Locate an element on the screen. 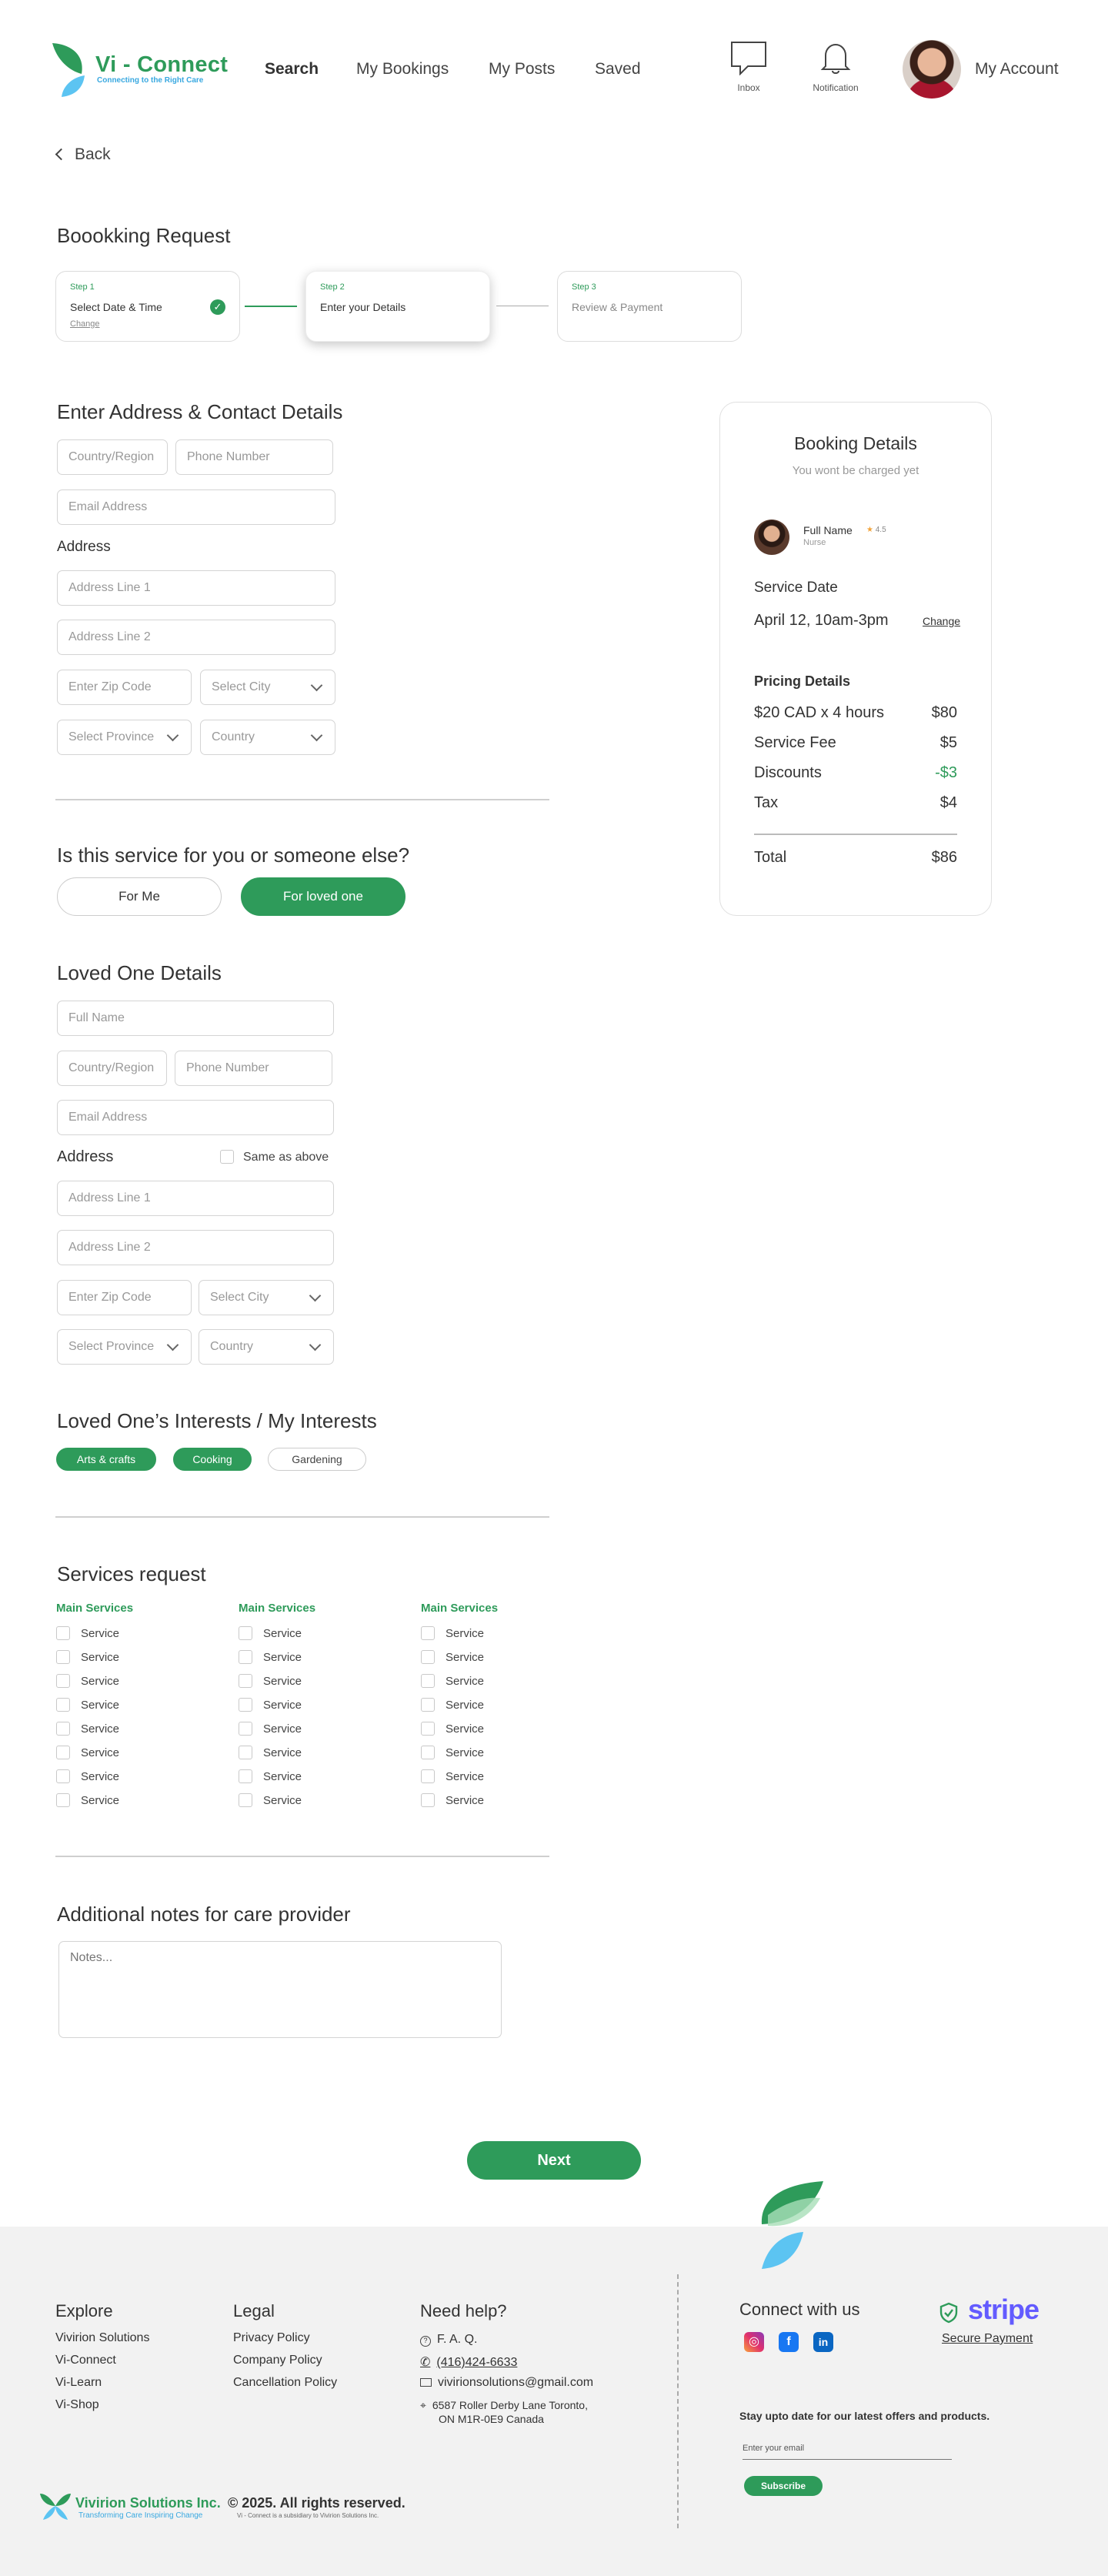  loved-one-country-region-field: Country/Region is located at coordinates (112, 1068).